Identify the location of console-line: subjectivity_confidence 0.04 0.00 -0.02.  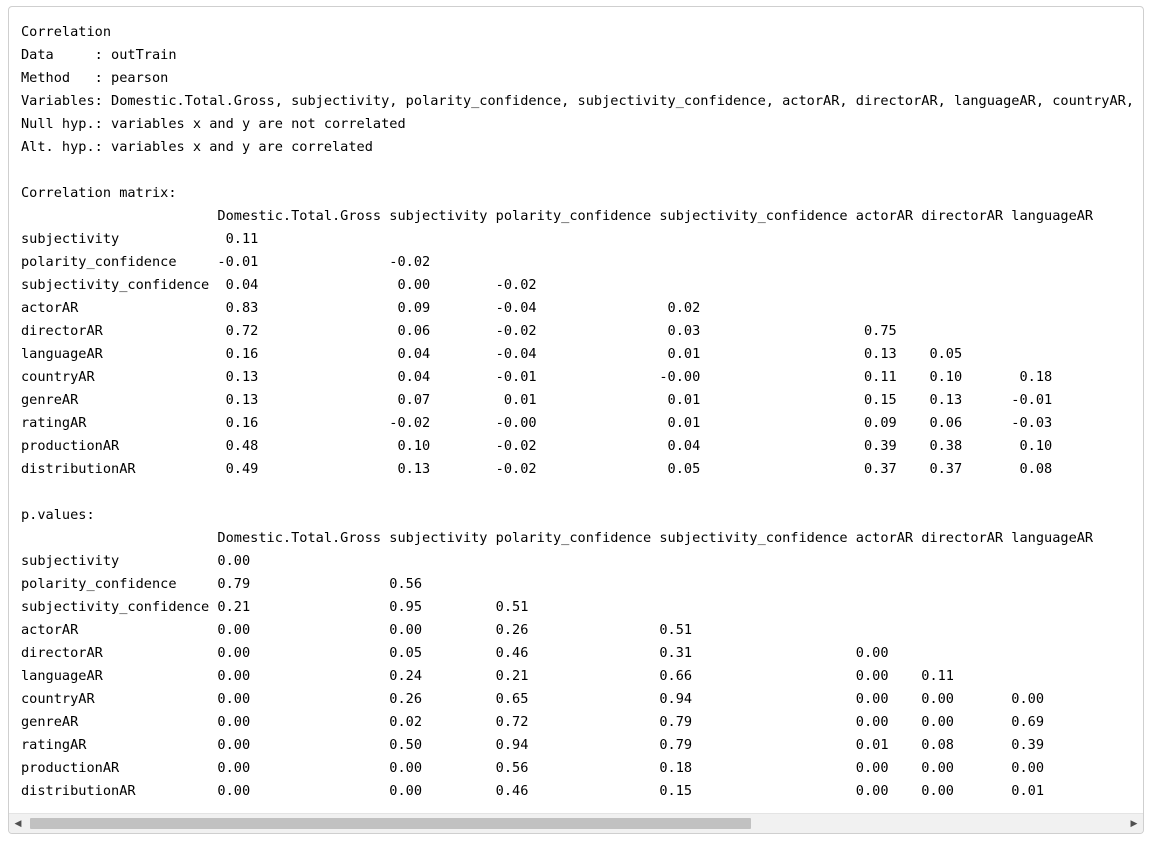
(279, 285).